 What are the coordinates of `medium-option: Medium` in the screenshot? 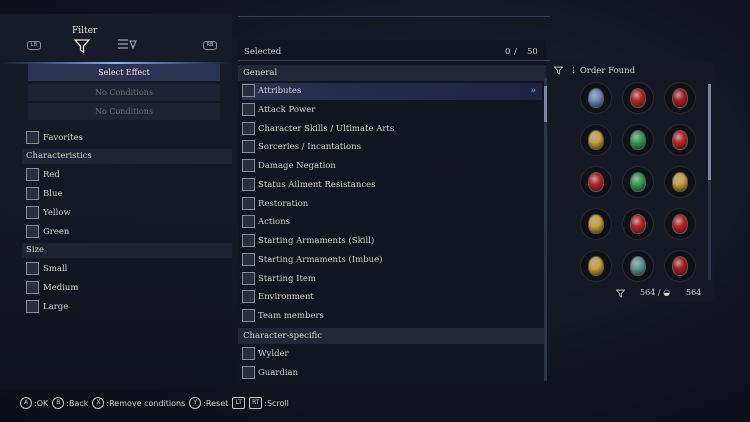 It's located at (52, 288).